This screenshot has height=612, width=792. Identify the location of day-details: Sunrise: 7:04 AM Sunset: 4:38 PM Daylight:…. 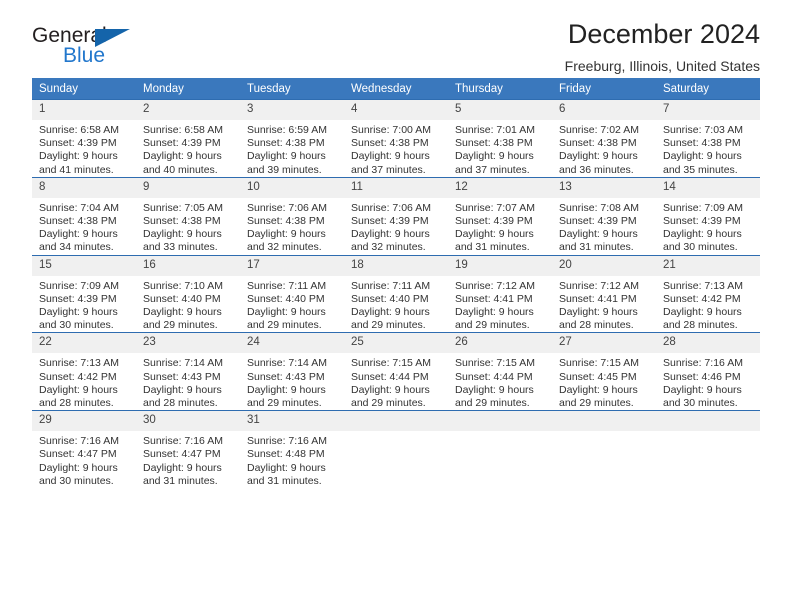
(84, 226).